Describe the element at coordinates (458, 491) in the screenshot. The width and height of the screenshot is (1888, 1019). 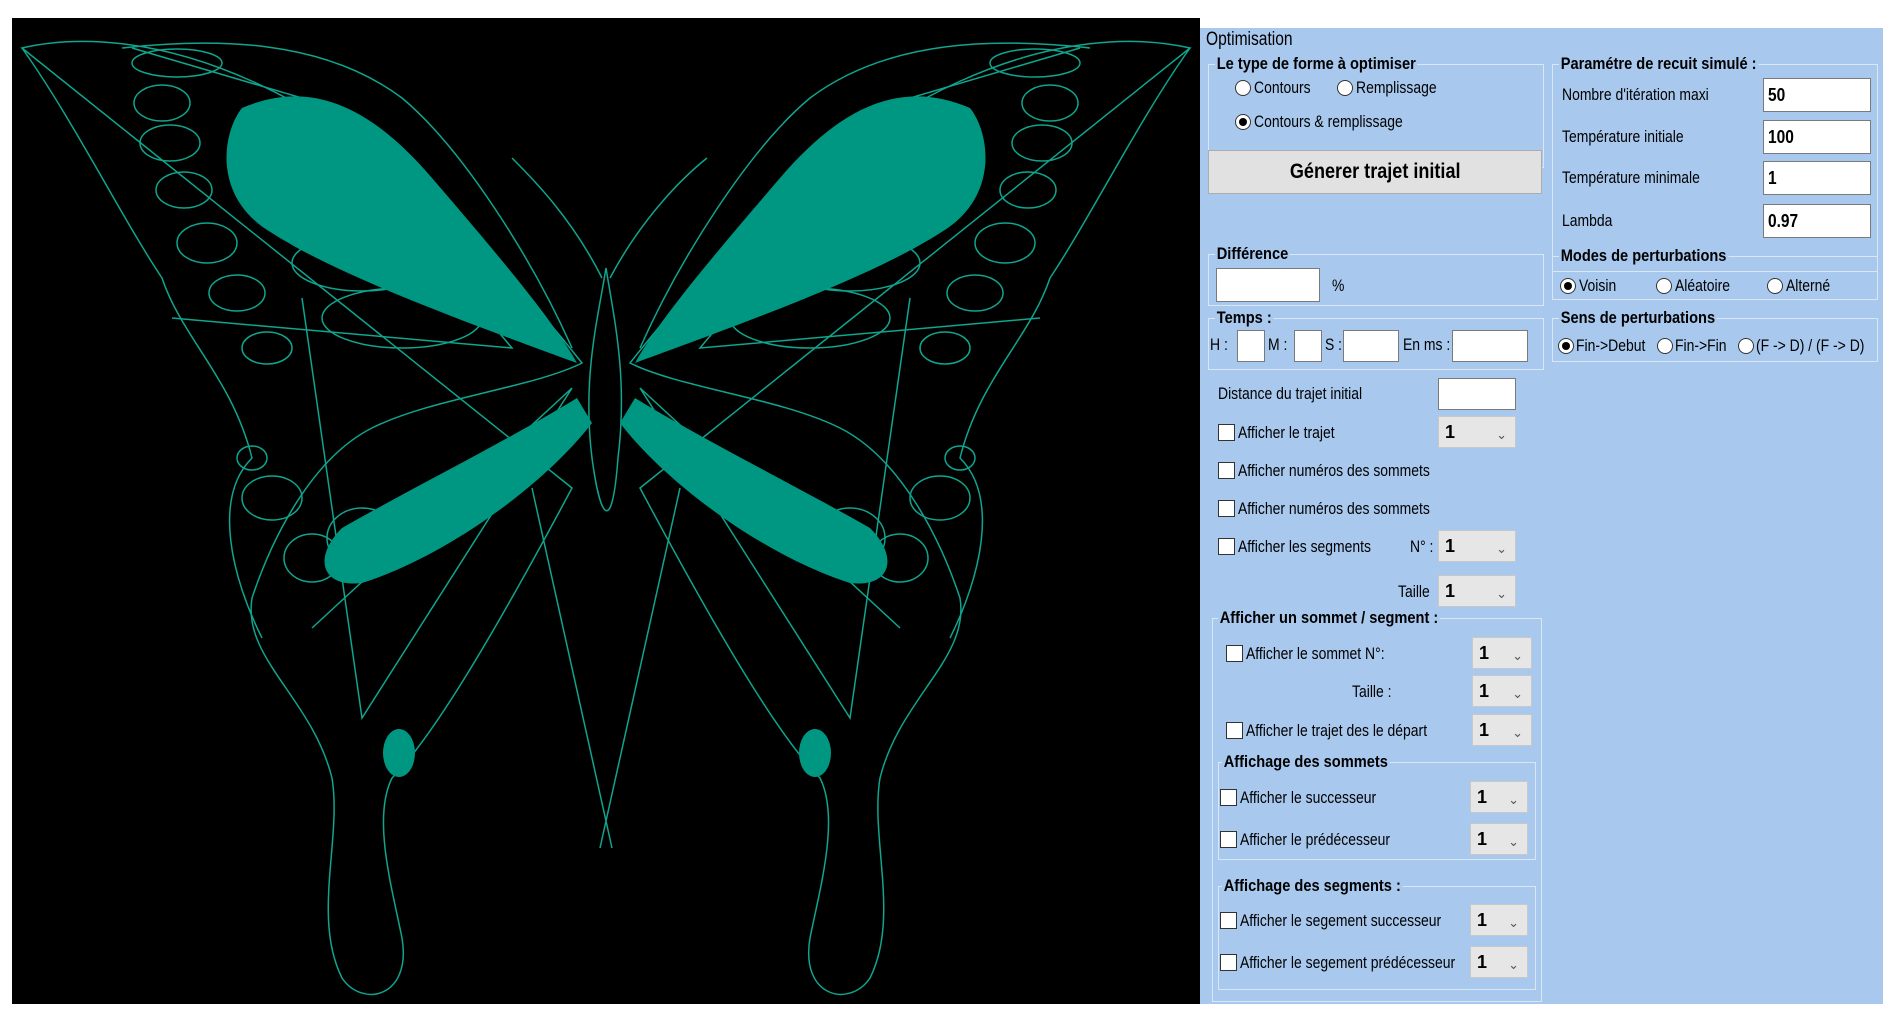
I see `left-lower-fill` at that location.